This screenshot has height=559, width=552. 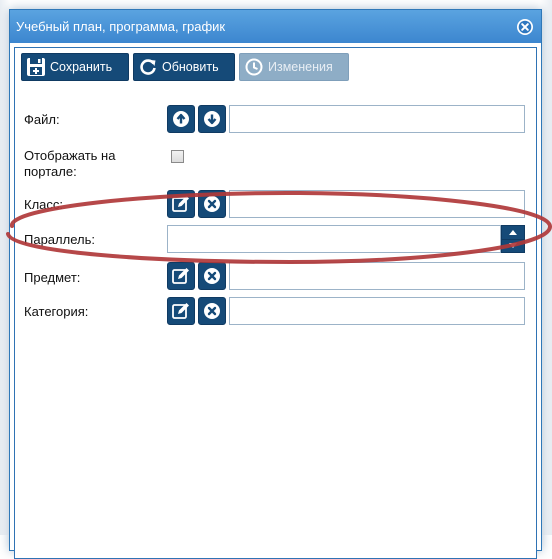 I want to click on file-input, so click(x=377, y=119).